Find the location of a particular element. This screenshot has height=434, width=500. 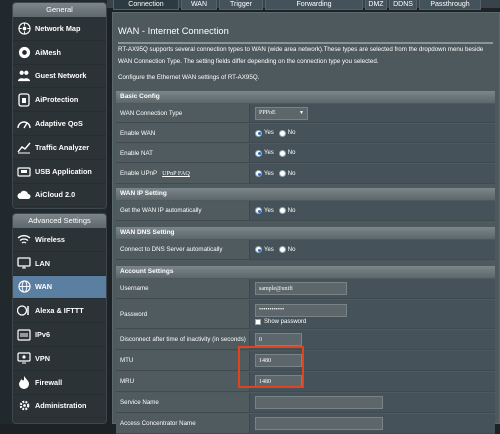

sidebar-item-usb-application: USB Application is located at coordinates (59, 172).